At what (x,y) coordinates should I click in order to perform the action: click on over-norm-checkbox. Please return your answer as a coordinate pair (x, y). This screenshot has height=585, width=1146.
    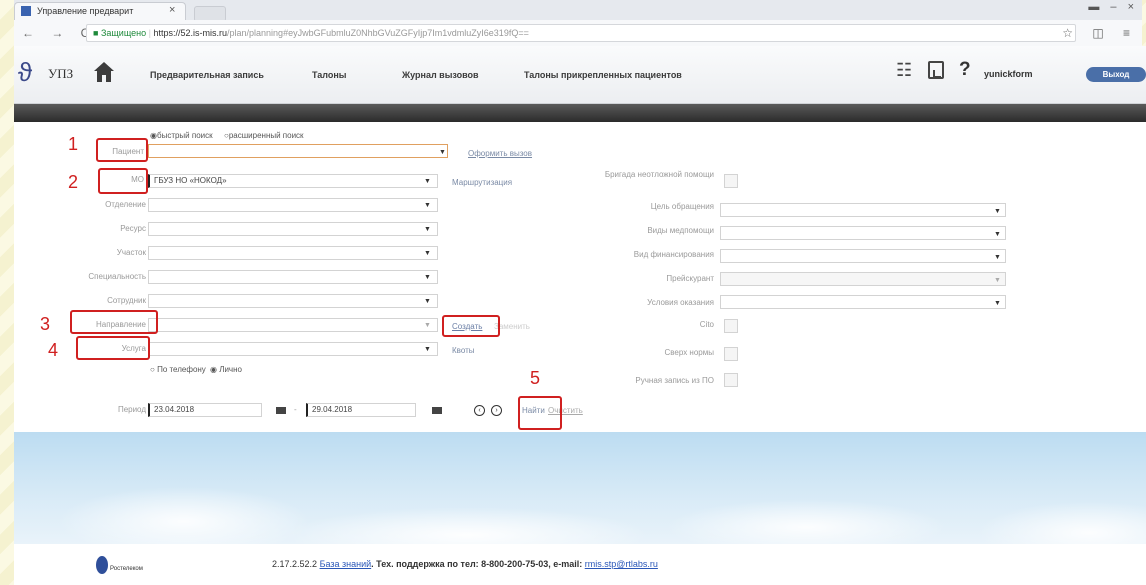
    Looking at the image, I should click on (731, 354).